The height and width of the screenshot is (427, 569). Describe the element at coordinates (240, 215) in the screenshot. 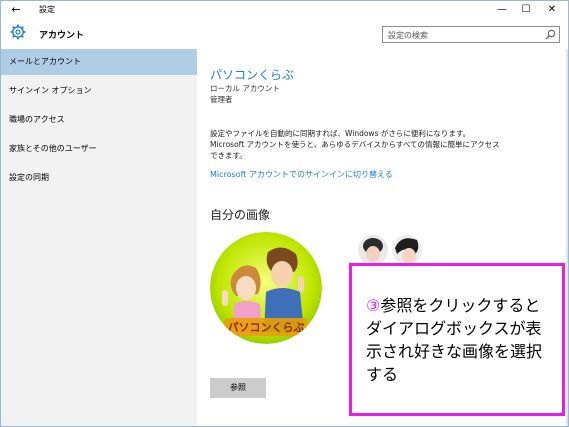

I see `picture-section-title: 自分の画像` at that location.